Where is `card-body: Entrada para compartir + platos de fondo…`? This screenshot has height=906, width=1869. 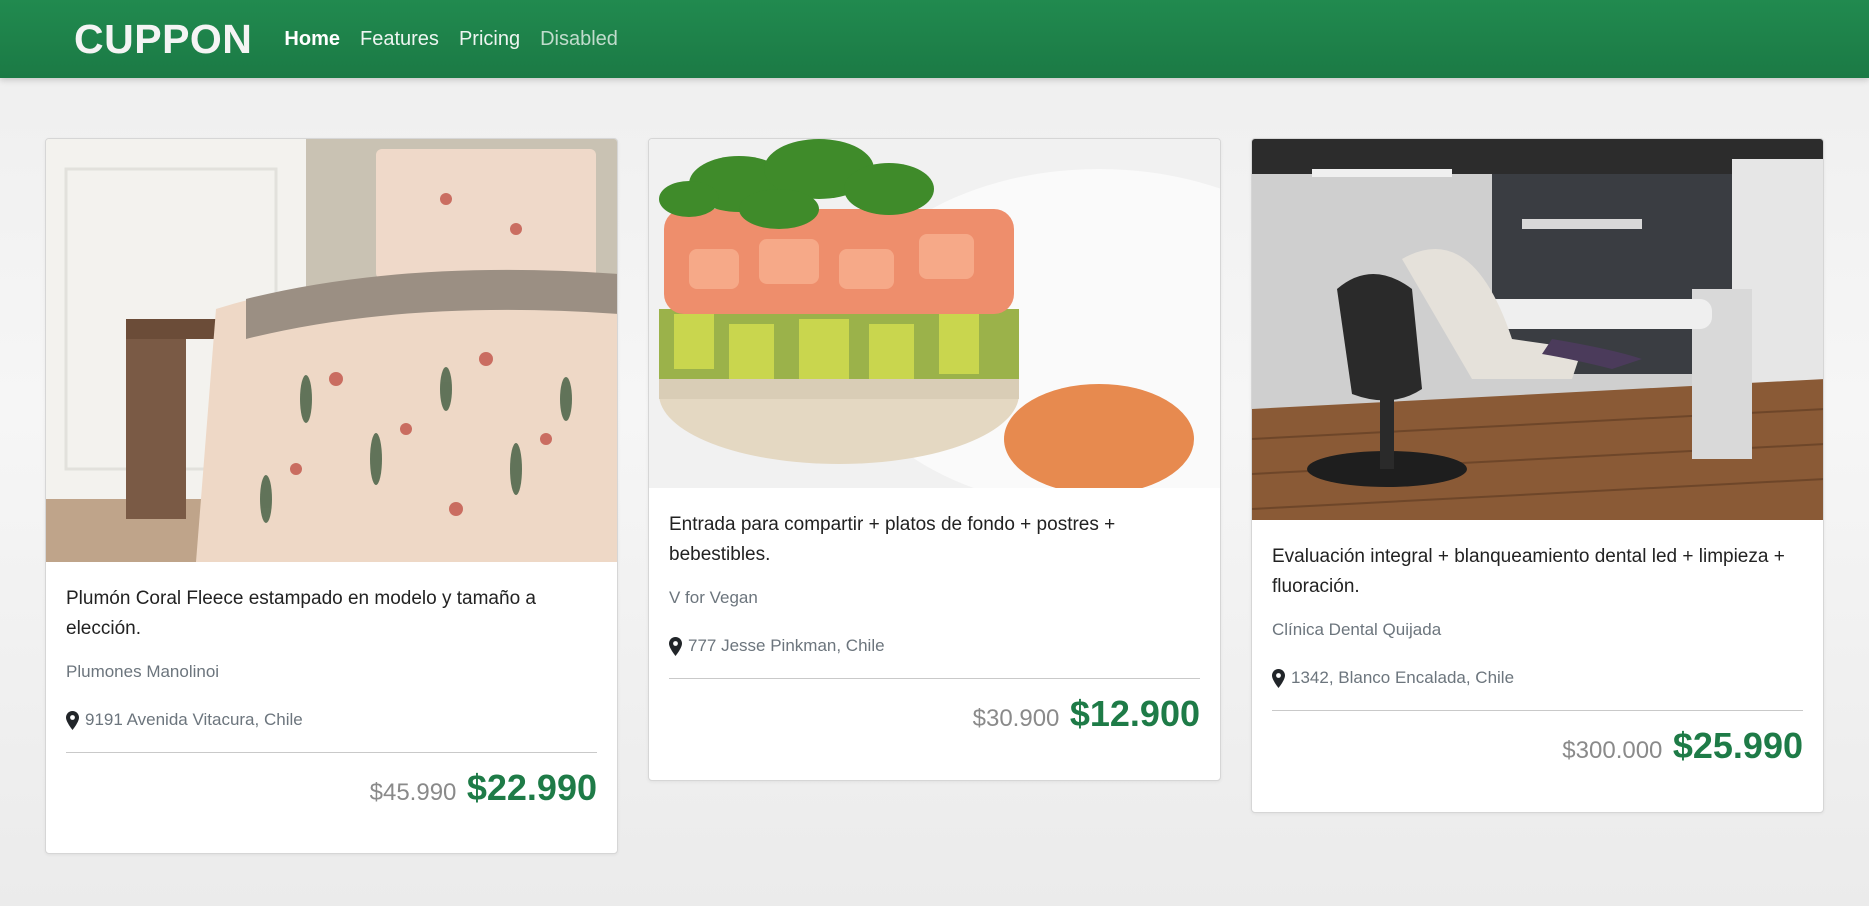 card-body: Entrada para compartir + platos de fondo… is located at coordinates (934, 611).